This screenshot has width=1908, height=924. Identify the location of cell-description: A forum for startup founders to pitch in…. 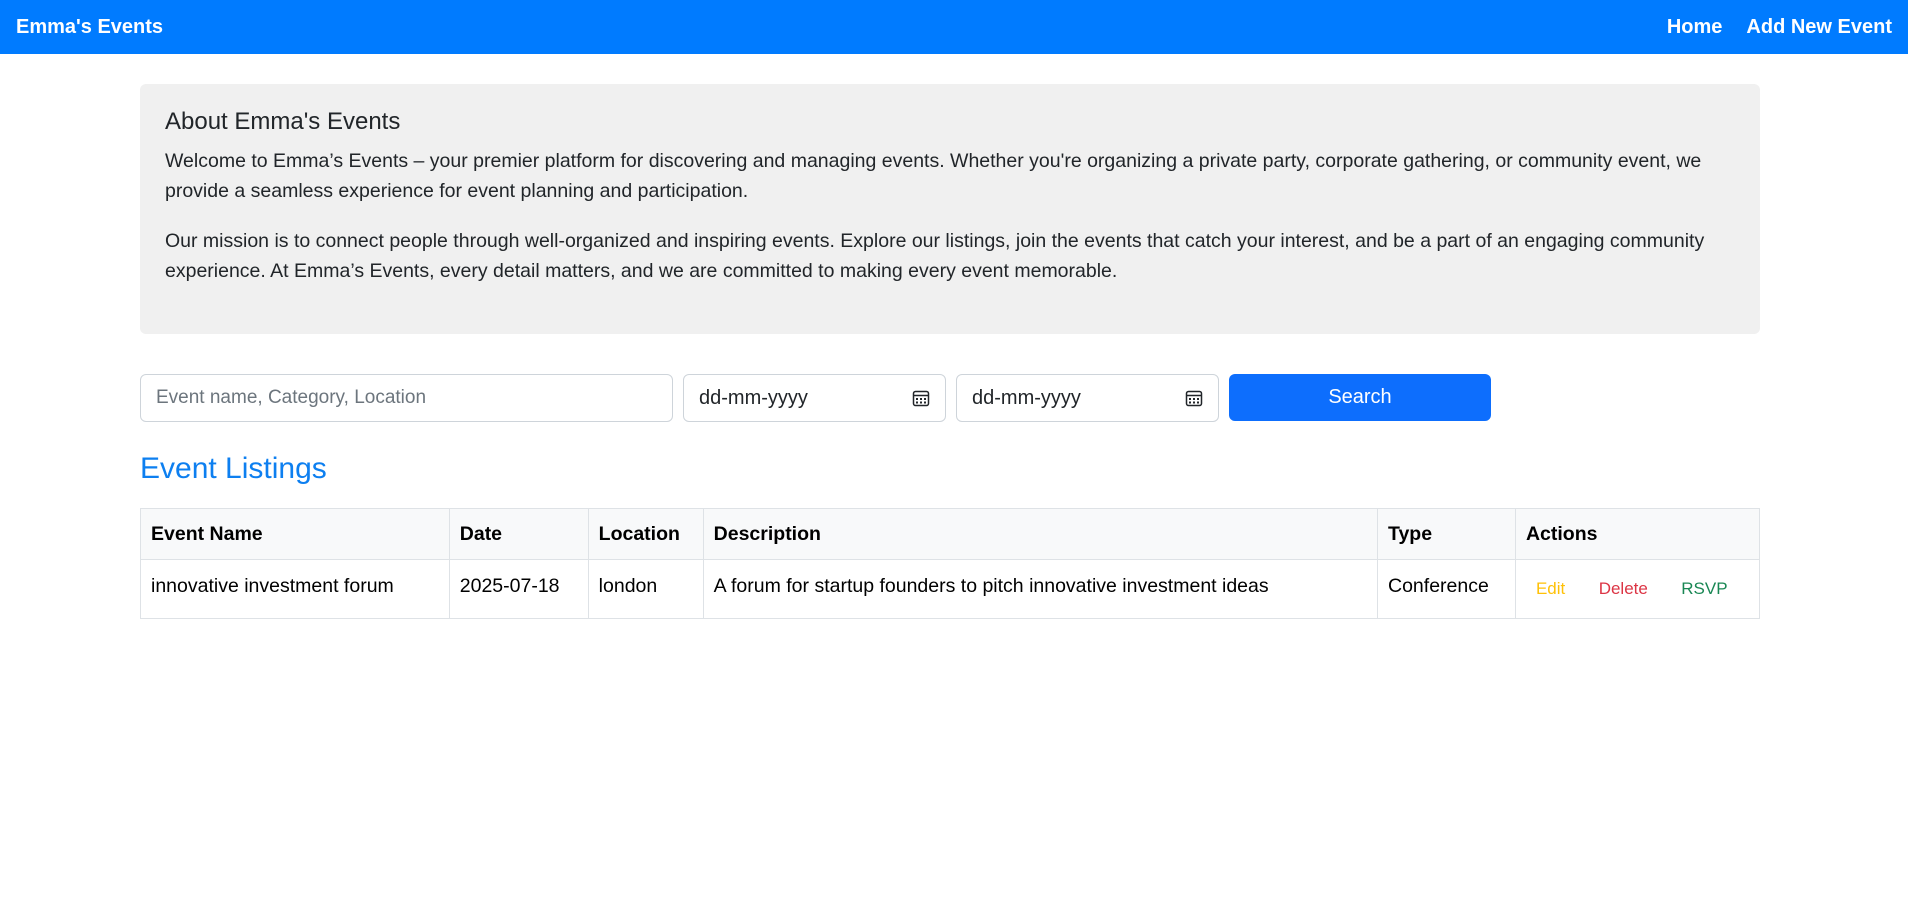
(1040, 589).